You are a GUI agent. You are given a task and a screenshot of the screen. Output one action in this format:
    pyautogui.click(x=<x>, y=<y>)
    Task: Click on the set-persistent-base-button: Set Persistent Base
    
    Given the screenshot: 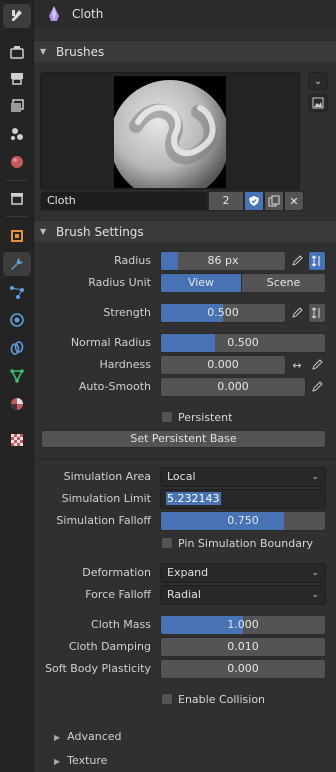 What is the action you would take?
    pyautogui.click(x=183, y=439)
    